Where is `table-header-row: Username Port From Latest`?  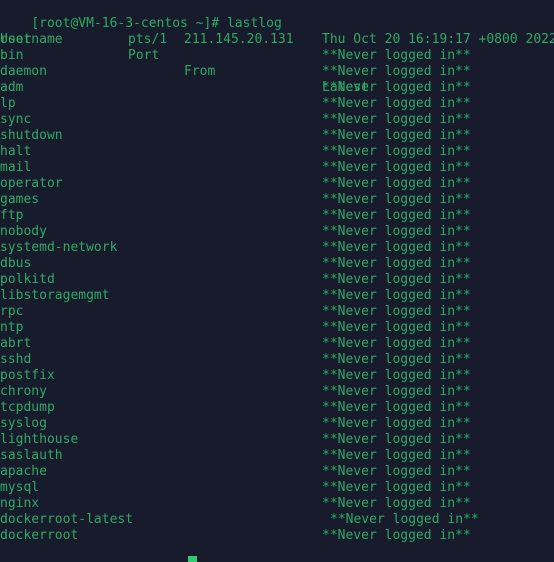
table-header-row: Username Port From Latest is located at coordinates (277, 55).